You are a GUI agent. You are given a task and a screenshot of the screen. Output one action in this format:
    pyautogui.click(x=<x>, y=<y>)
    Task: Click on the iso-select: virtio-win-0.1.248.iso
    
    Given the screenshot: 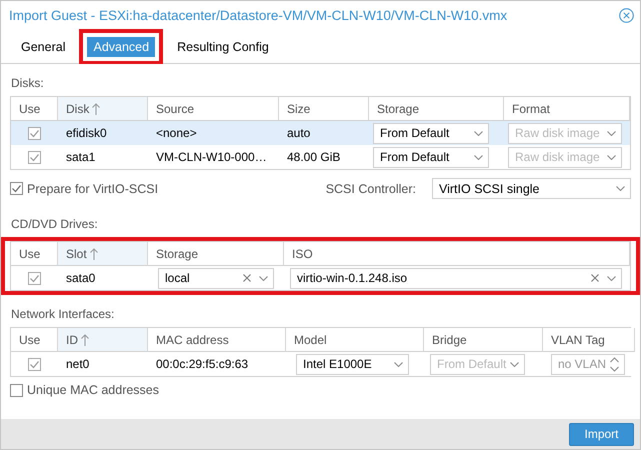 What is the action you would take?
    pyautogui.click(x=456, y=278)
    